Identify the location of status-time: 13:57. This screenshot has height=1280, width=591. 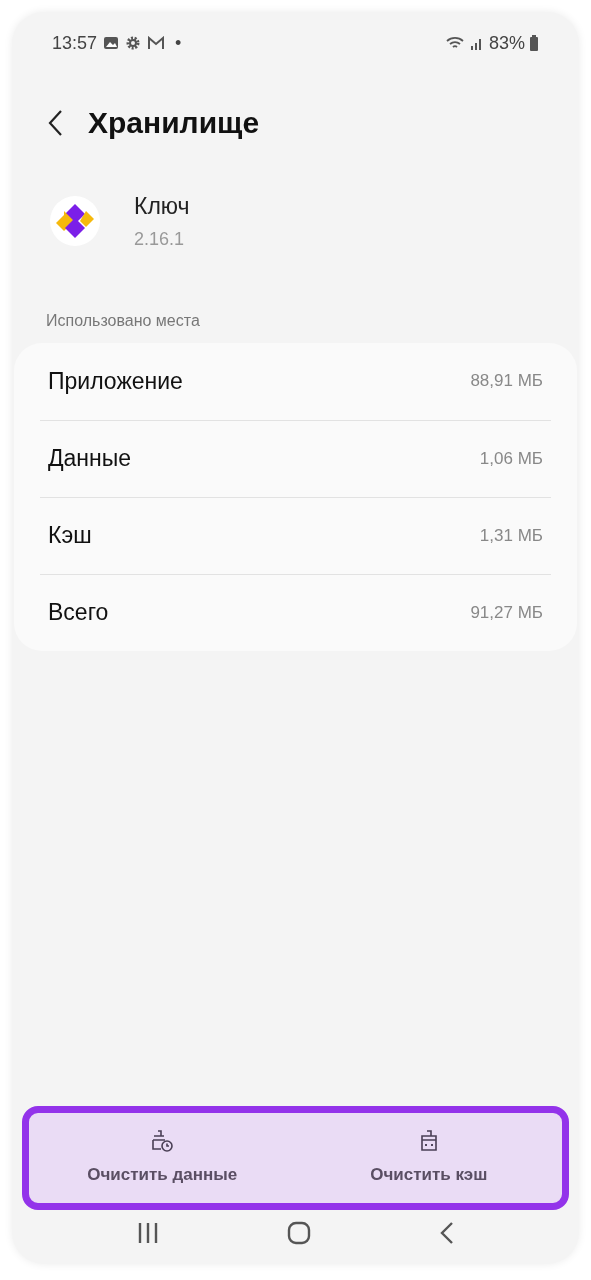
(75, 43).